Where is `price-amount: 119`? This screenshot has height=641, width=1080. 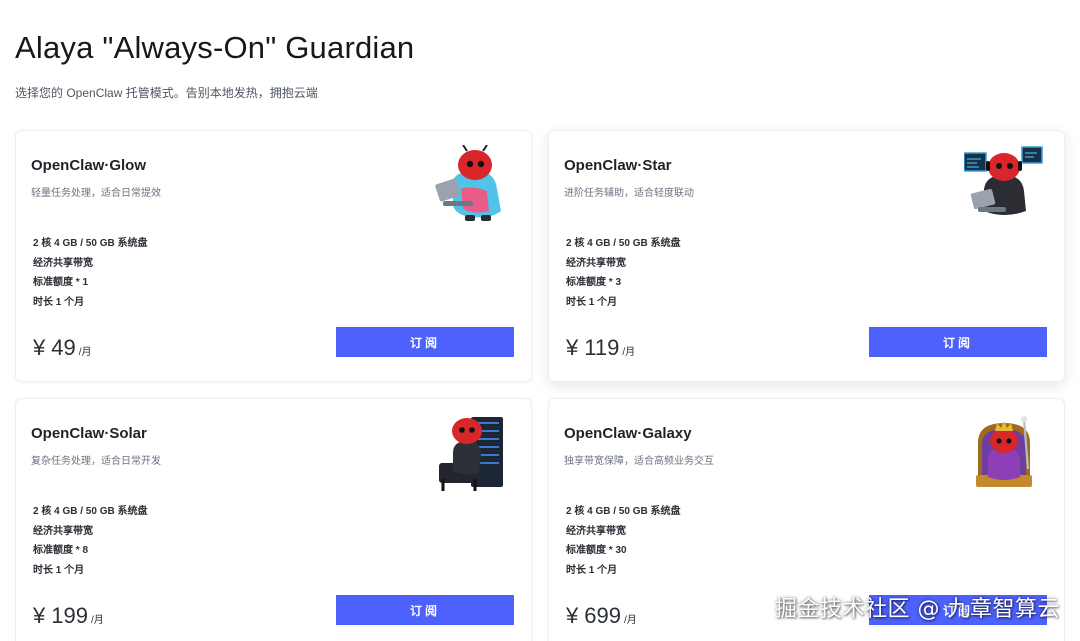
price-amount: 119 is located at coordinates (602, 347).